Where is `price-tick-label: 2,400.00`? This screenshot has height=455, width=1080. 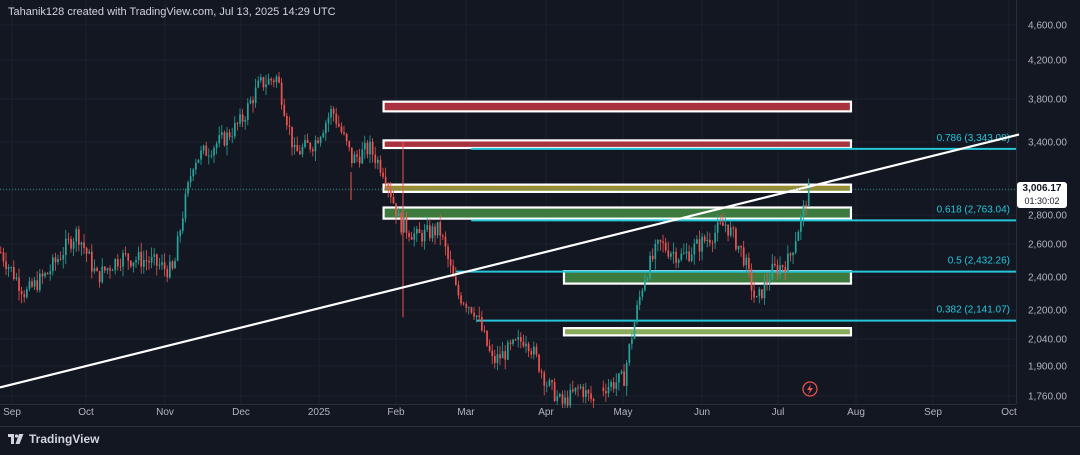
price-tick-label: 2,400.00 is located at coordinates (1047, 278).